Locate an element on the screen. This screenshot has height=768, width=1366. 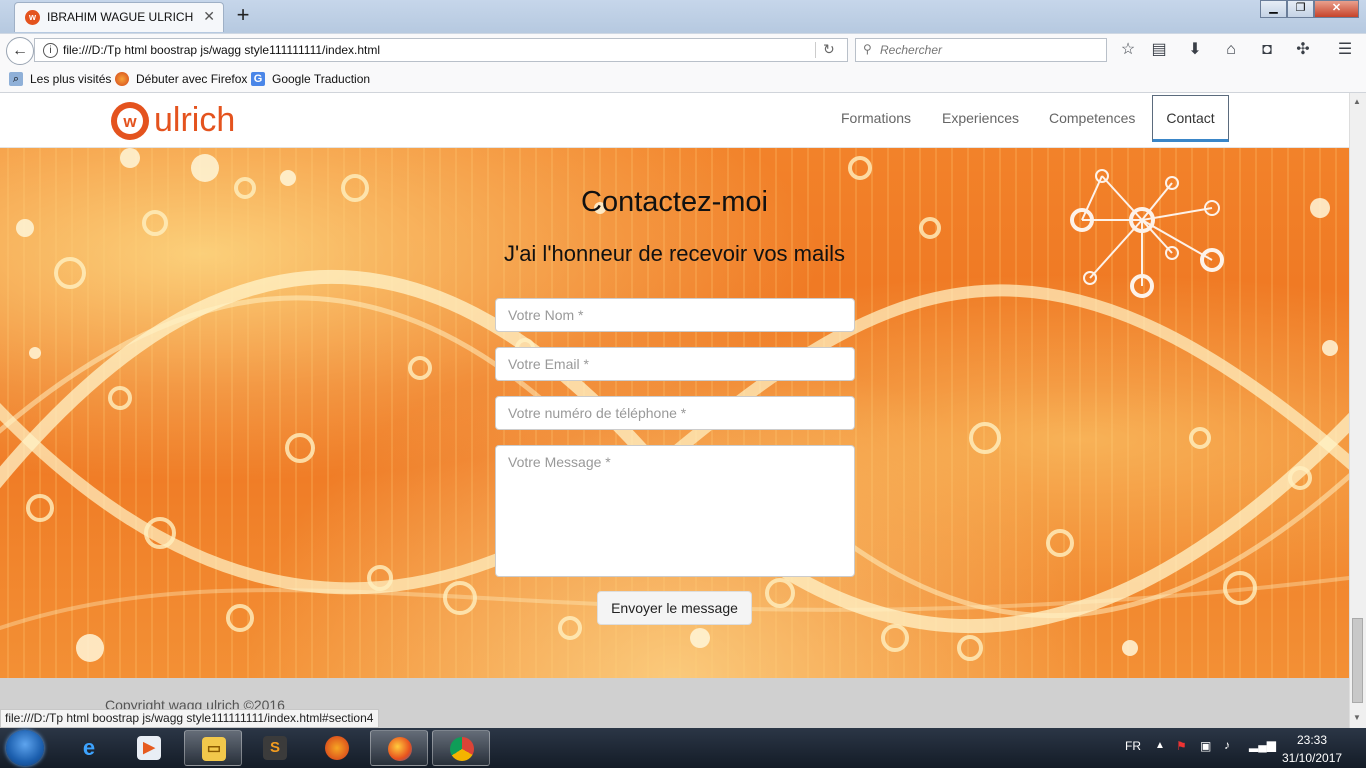
site-logo: w ulrich is located at coordinates (190, 121).